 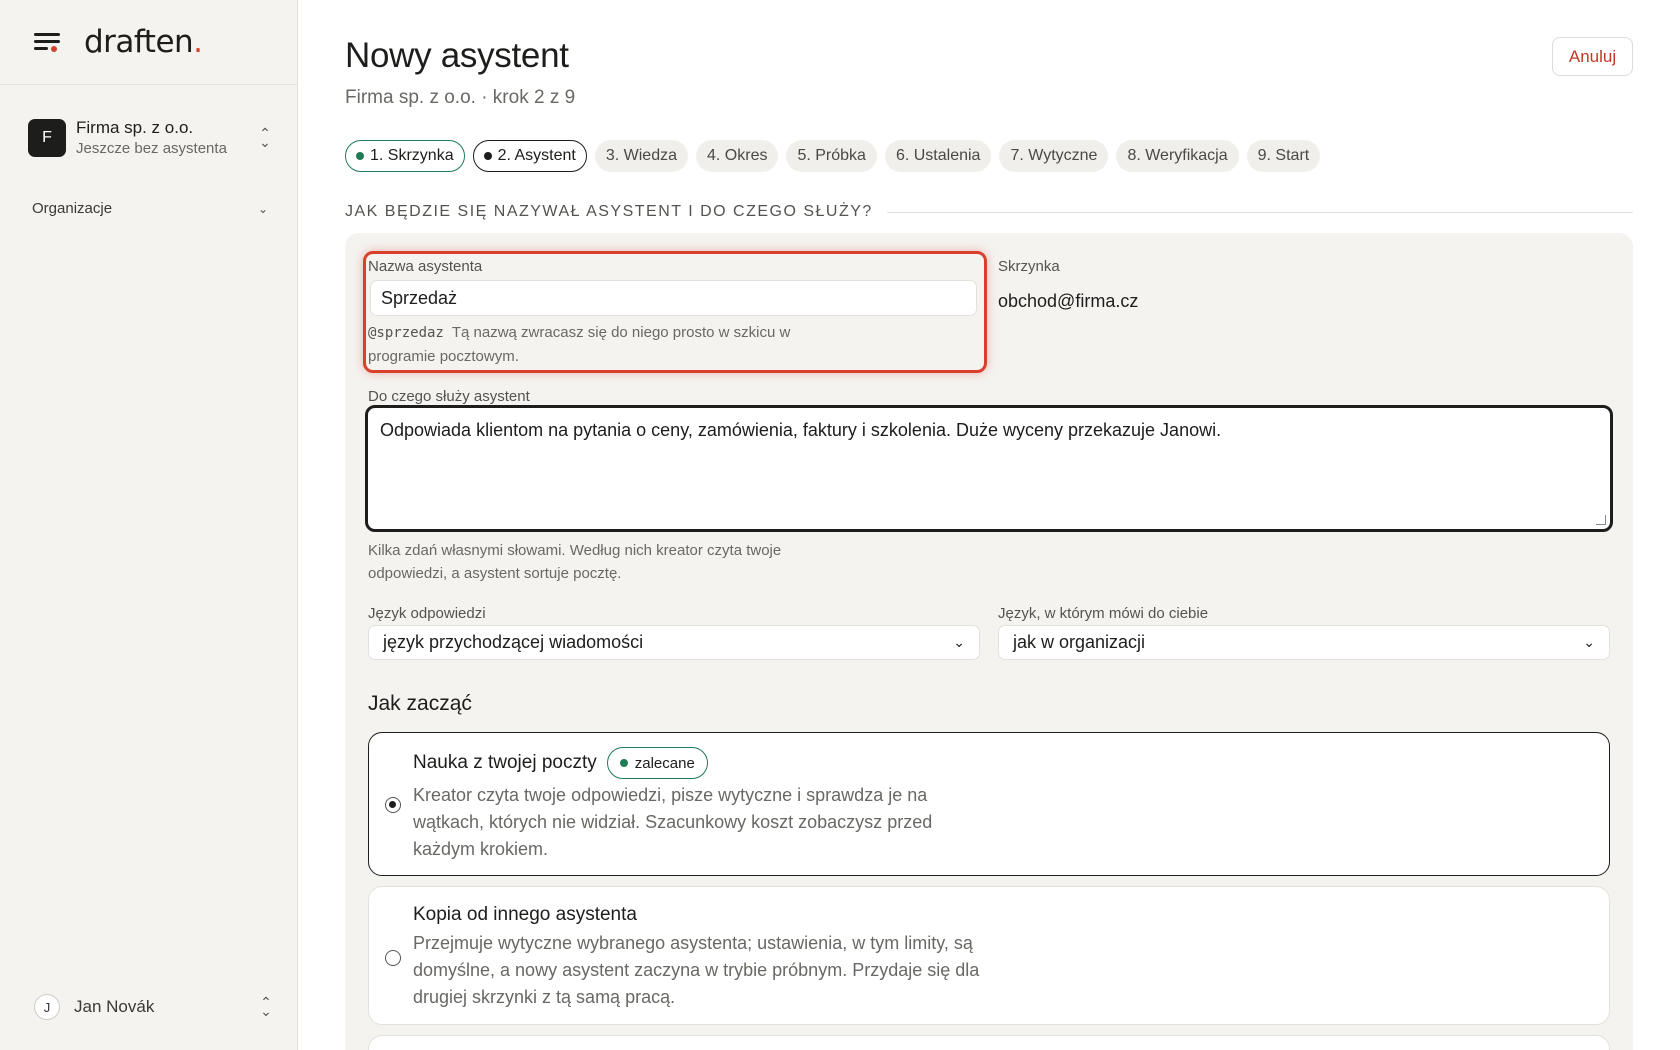 What do you see at coordinates (406, 333) in the screenshot?
I see `handle-text: @sprzedaz` at bounding box center [406, 333].